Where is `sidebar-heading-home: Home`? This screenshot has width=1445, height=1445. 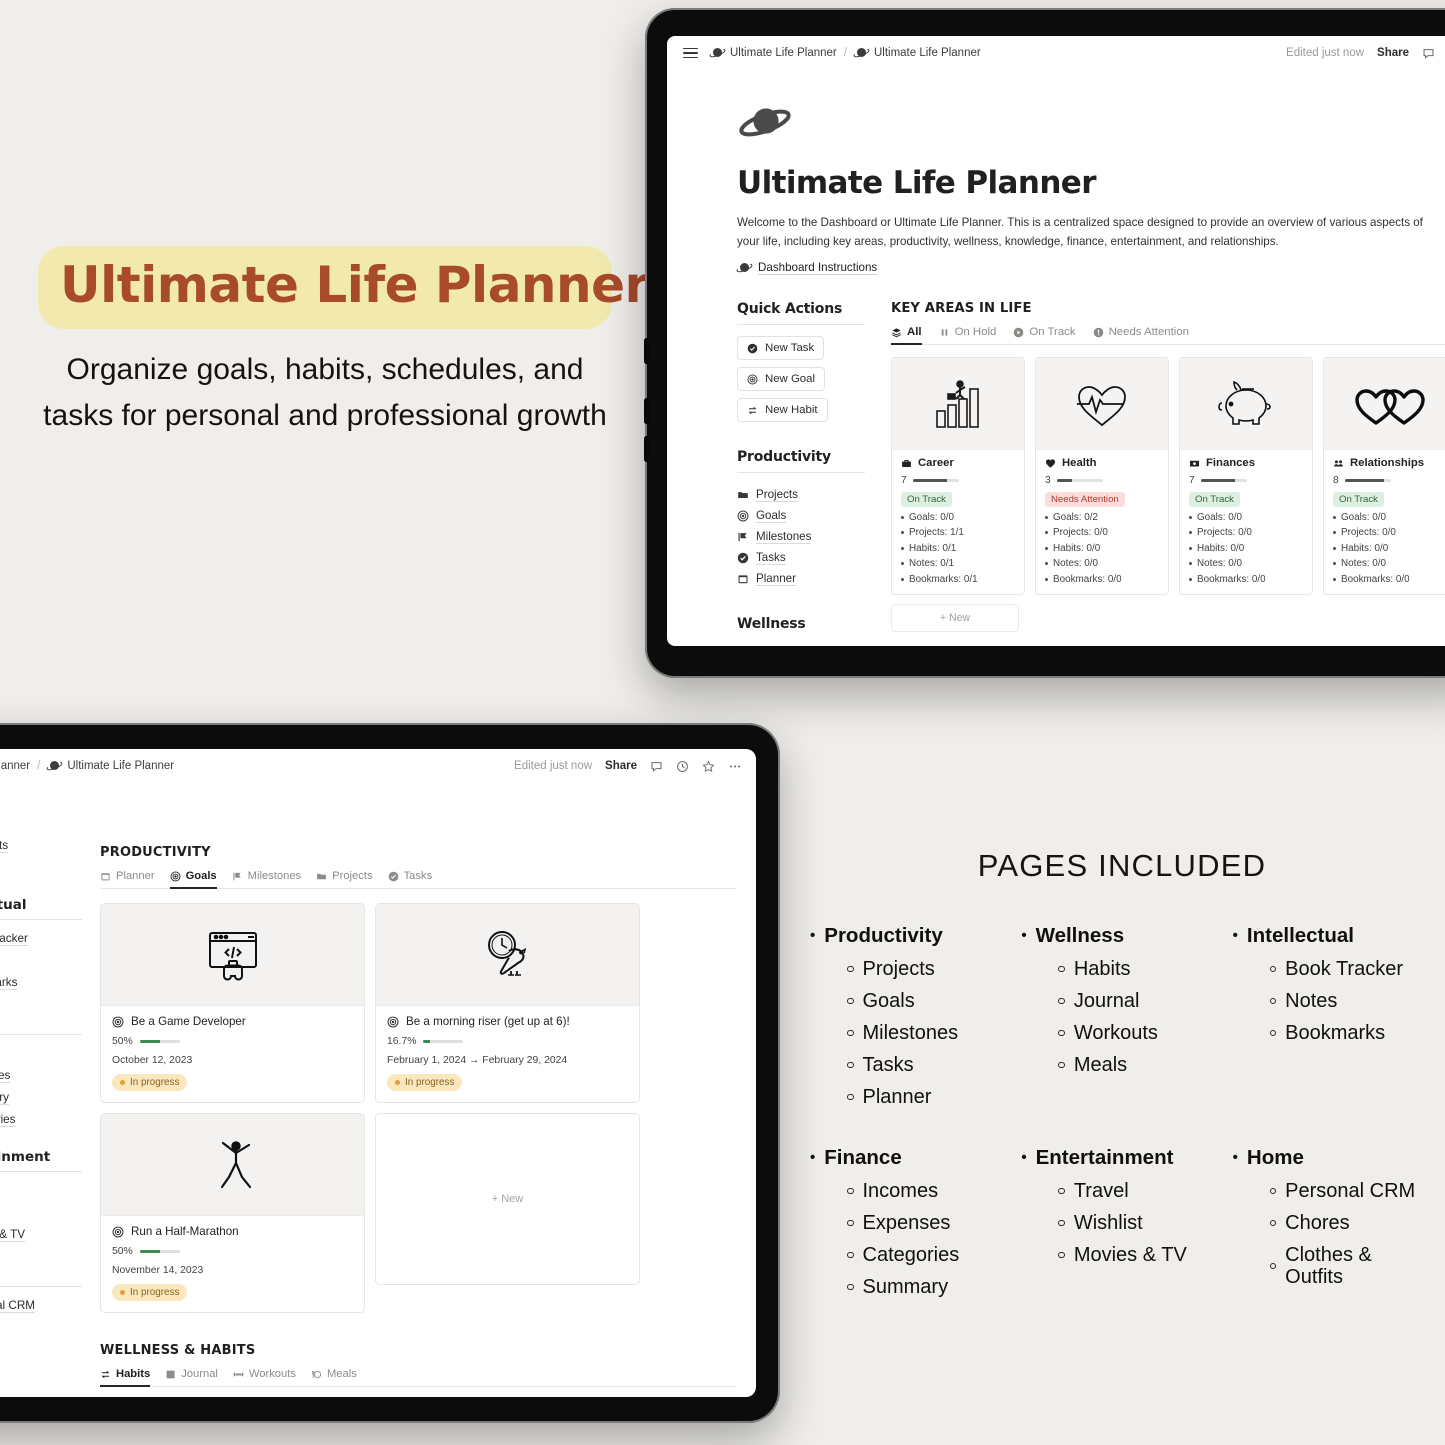 sidebar-heading-home: Home is located at coordinates (41, 1275).